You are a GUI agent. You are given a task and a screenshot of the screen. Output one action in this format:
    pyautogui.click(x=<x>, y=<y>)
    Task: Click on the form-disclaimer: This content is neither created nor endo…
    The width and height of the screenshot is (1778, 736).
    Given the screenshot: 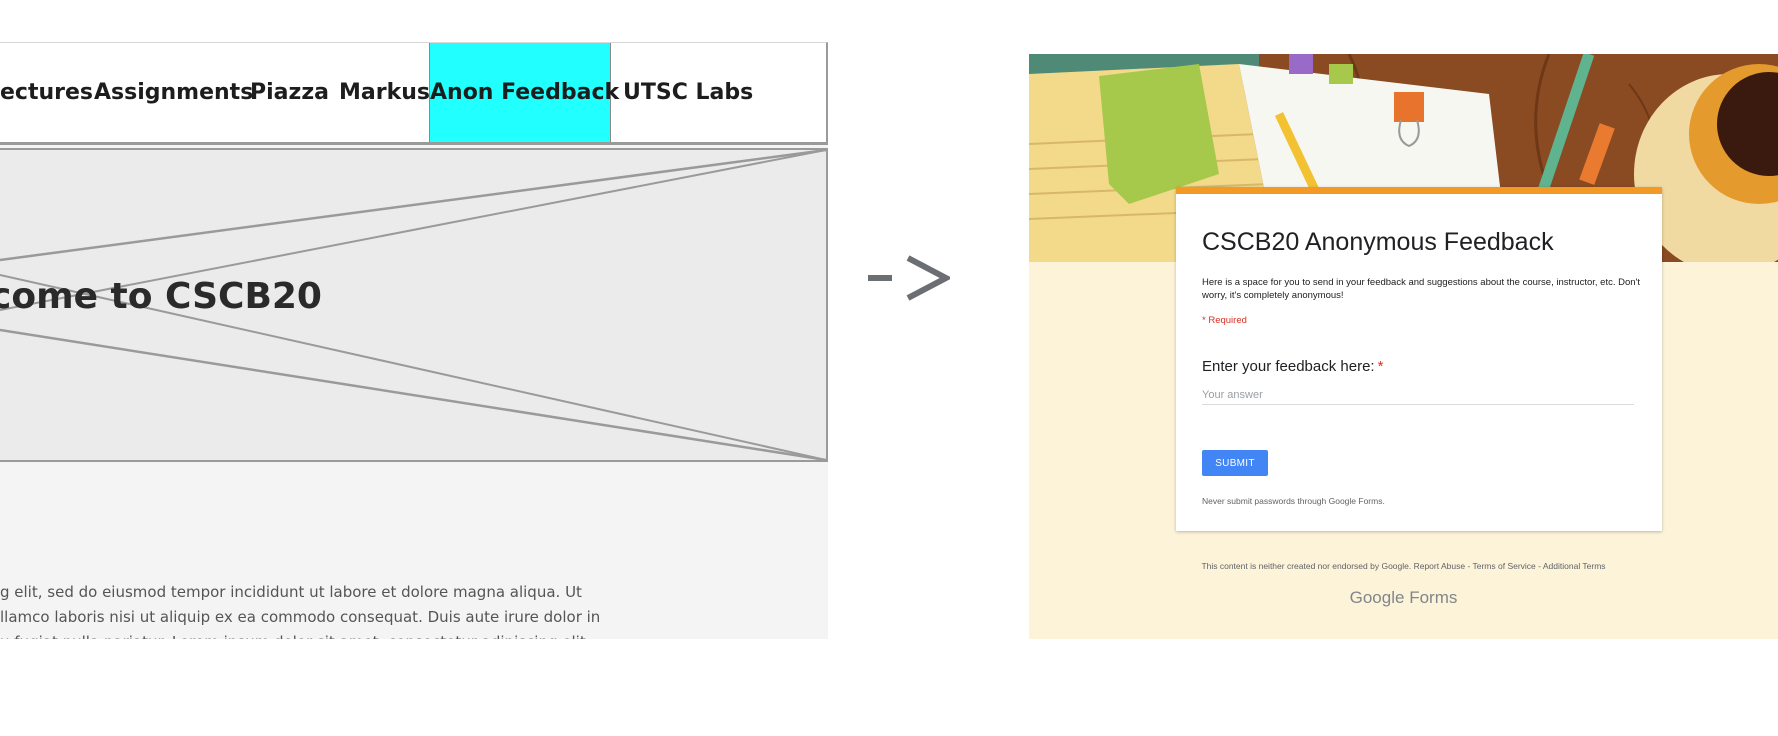 What is the action you would take?
    pyautogui.click(x=1403, y=566)
    